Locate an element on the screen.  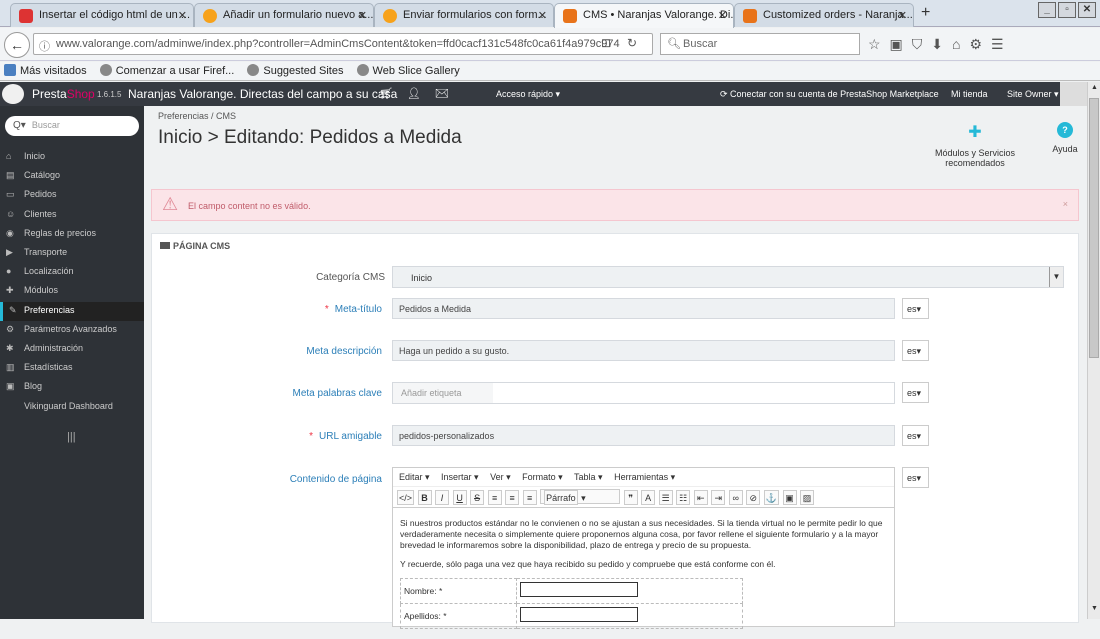
bookmark-item: Web Slice Gallery is located at coordinates (408, 70).